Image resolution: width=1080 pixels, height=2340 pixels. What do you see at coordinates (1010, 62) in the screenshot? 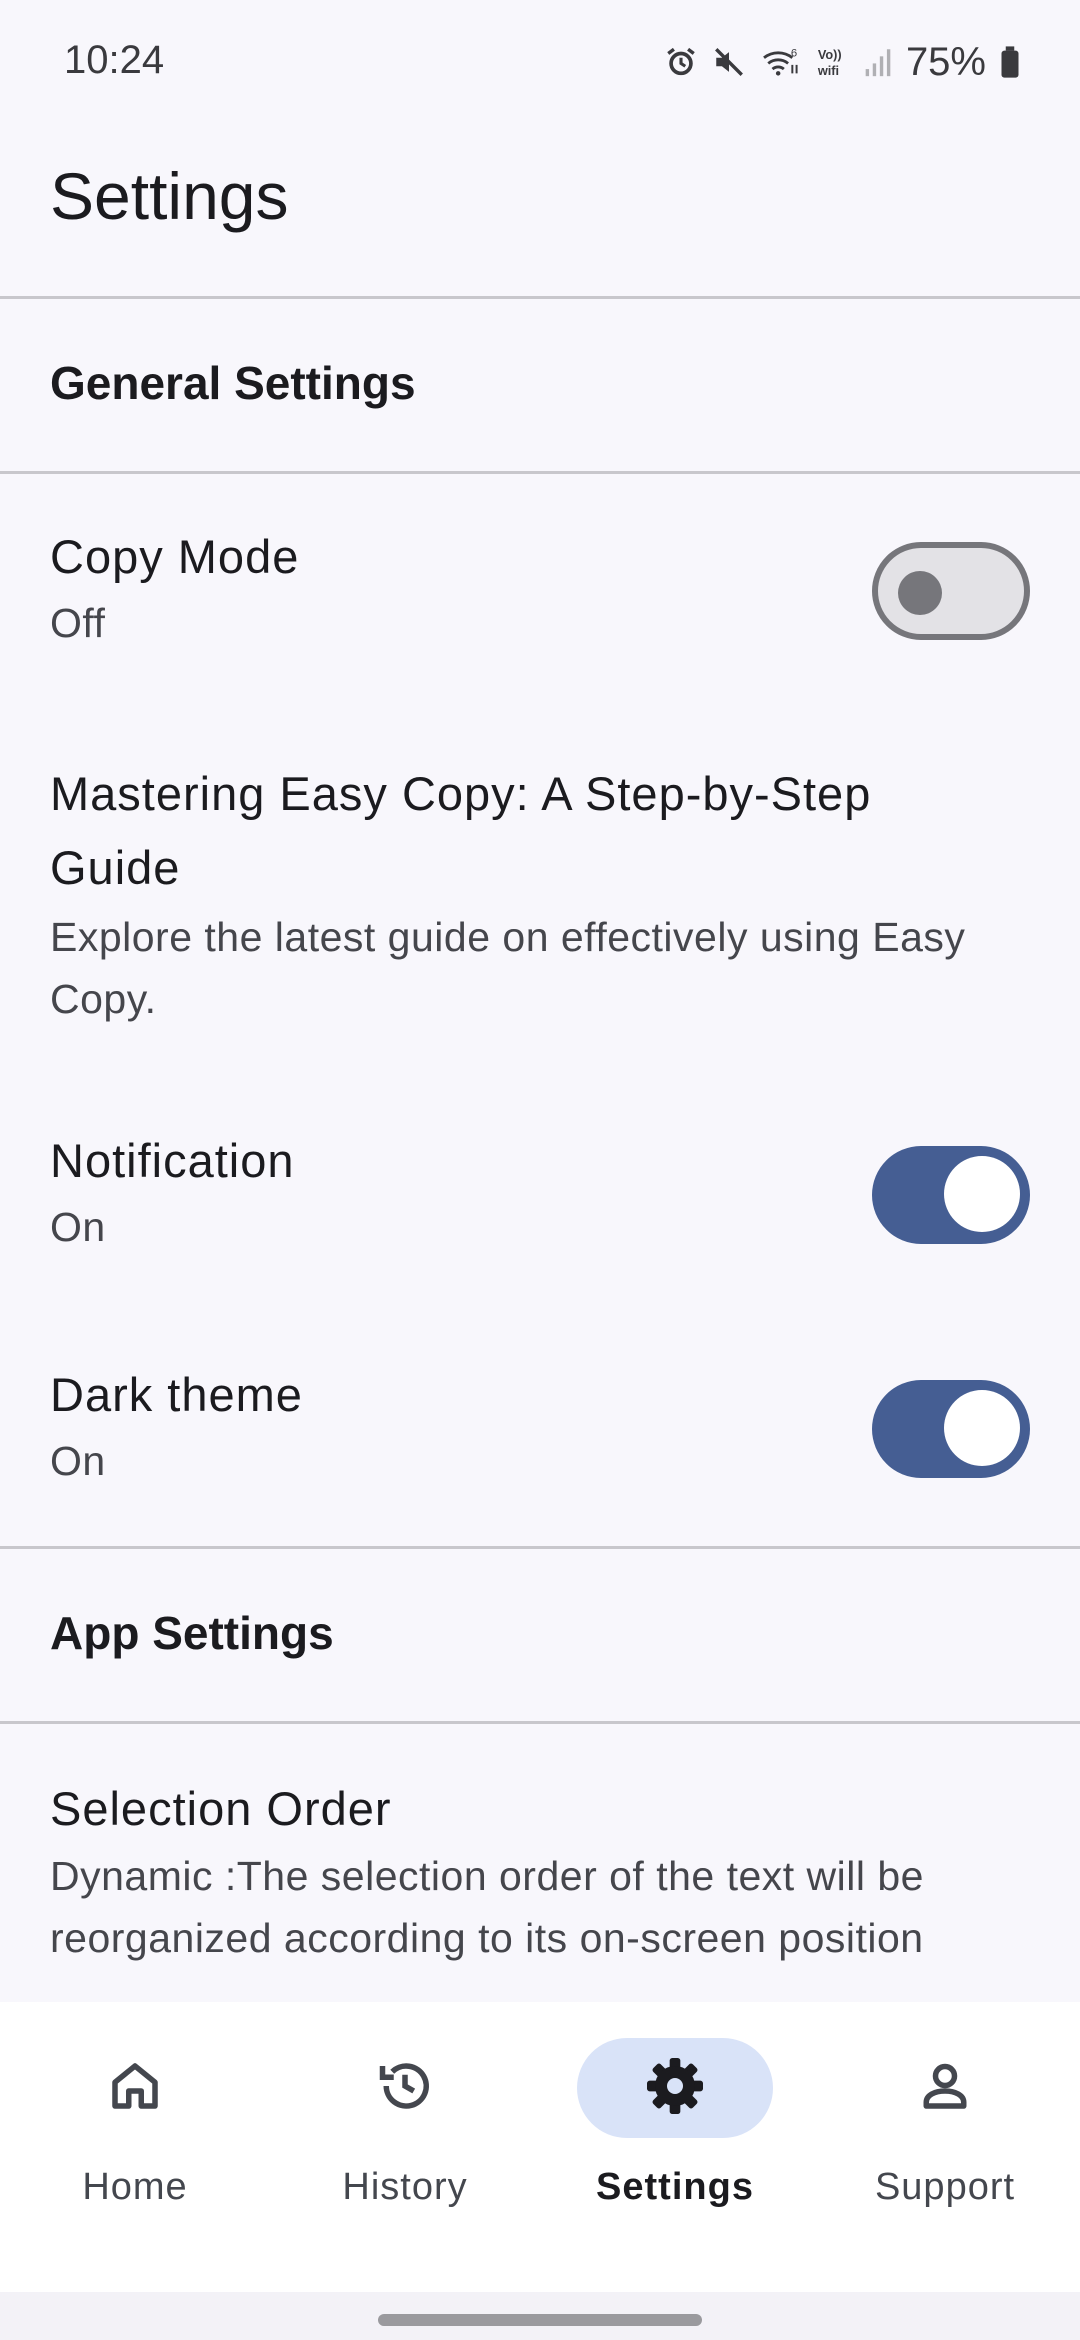
I see `battery-icon` at bounding box center [1010, 62].